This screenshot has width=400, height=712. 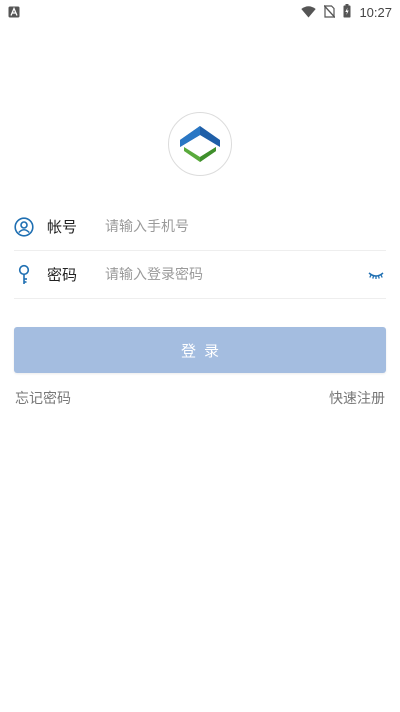 What do you see at coordinates (309, 12) in the screenshot?
I see `wifi-icon` at bounding box center [309, 12].